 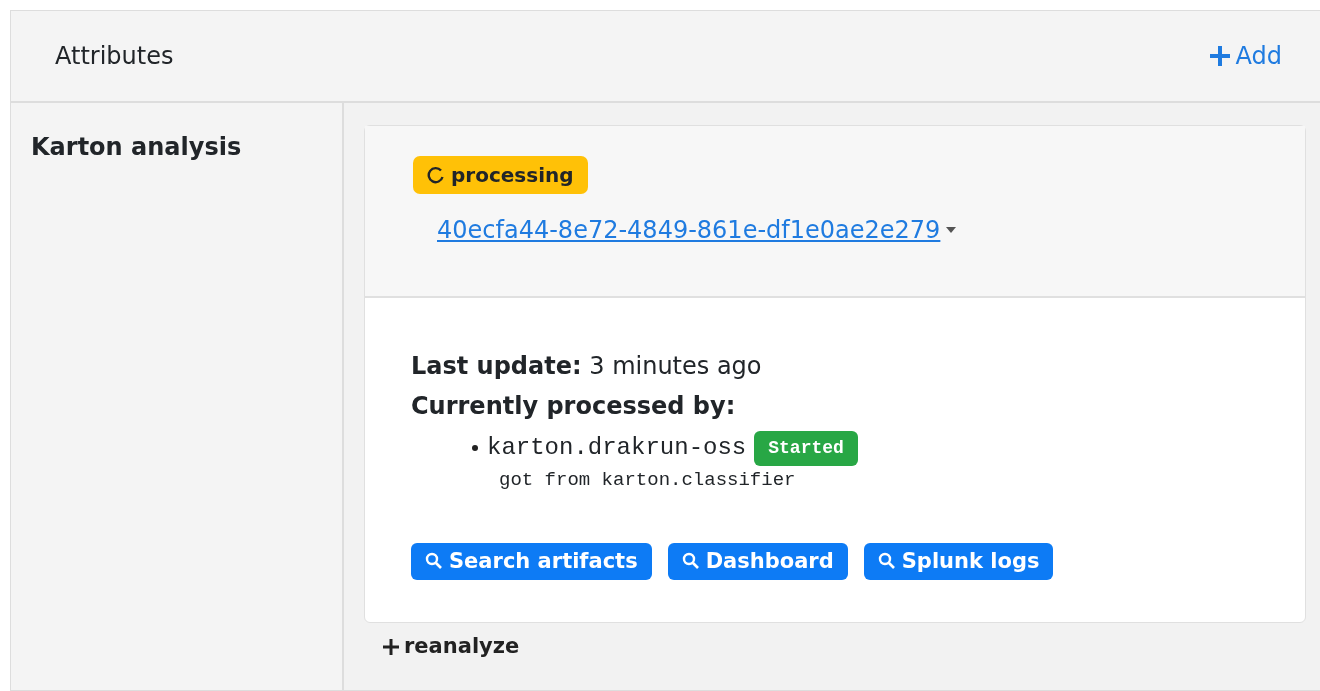 I want to click on caret-icon, so click(x=951, y=230).